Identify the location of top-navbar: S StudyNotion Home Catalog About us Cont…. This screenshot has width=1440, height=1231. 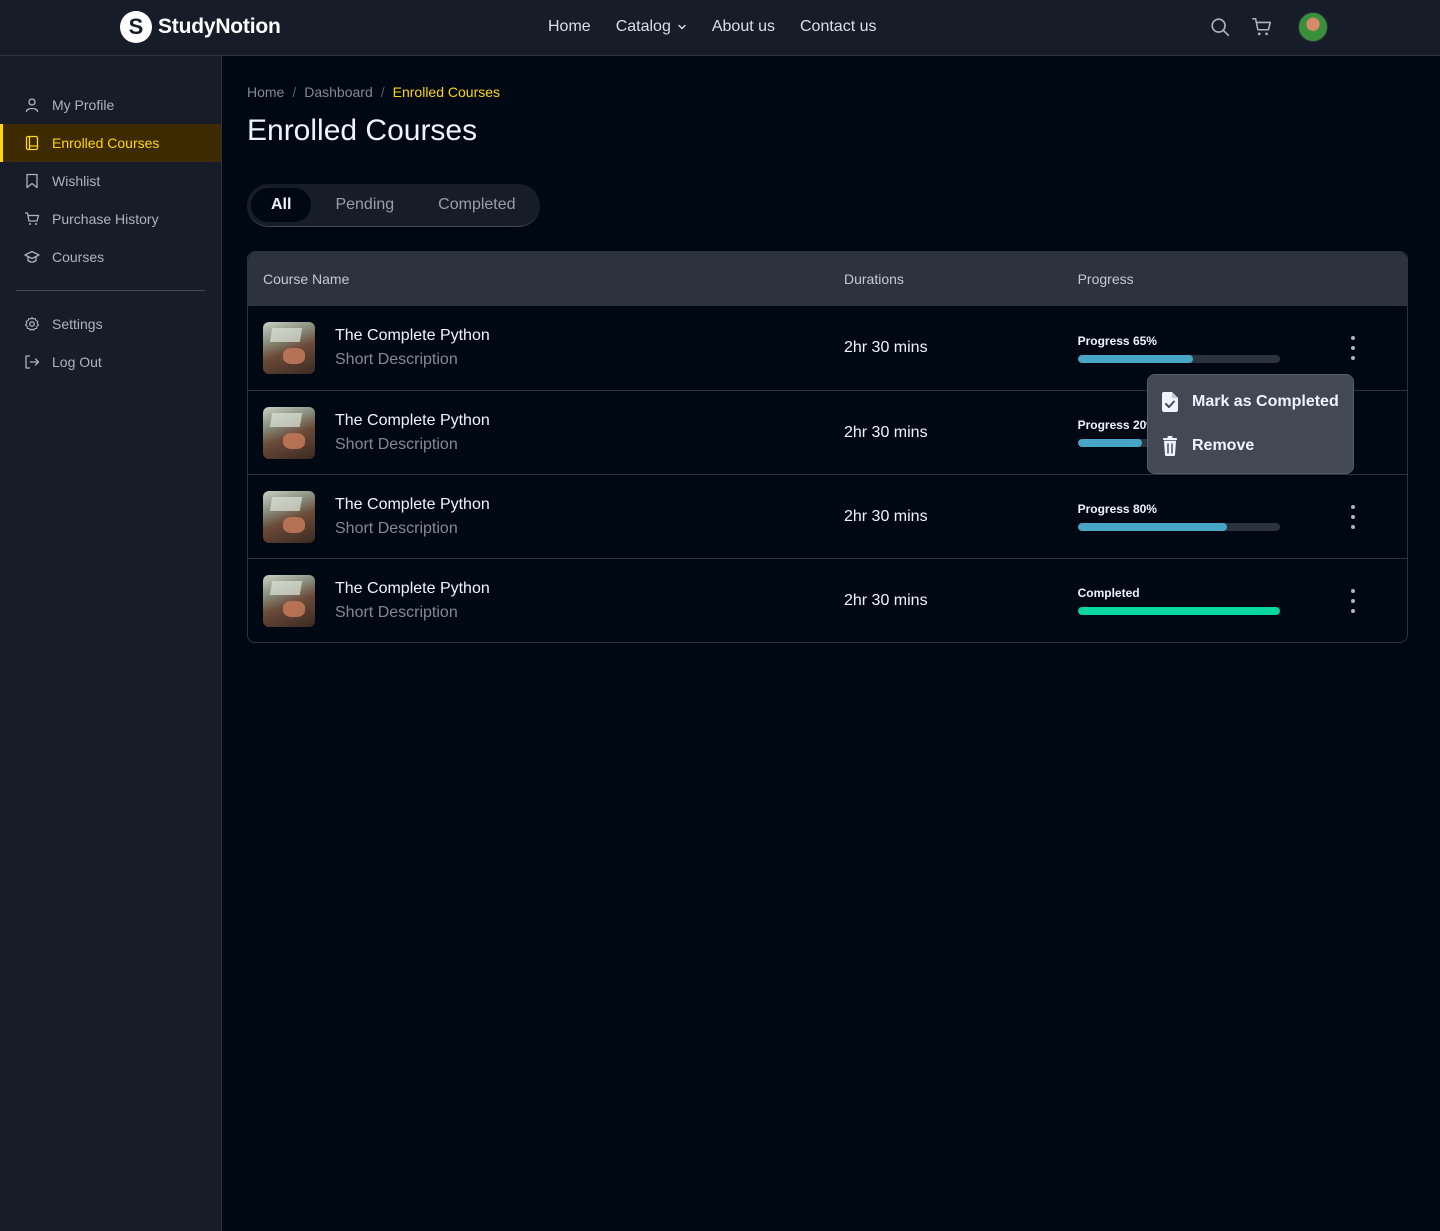
(720, 28).